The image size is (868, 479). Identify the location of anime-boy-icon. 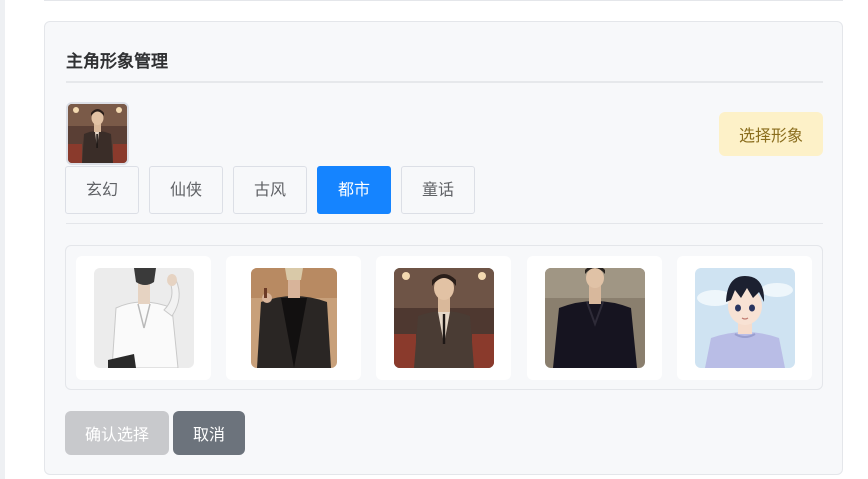
(745, 318).